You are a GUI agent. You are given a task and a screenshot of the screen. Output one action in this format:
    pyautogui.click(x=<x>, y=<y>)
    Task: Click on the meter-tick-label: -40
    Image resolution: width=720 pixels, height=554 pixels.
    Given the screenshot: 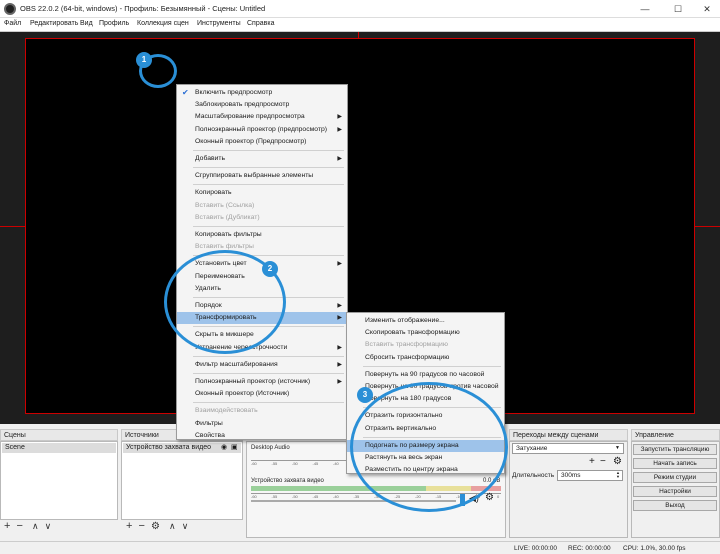 What is the action you would take?
    pyautogui.click(x=336, y=463)
    